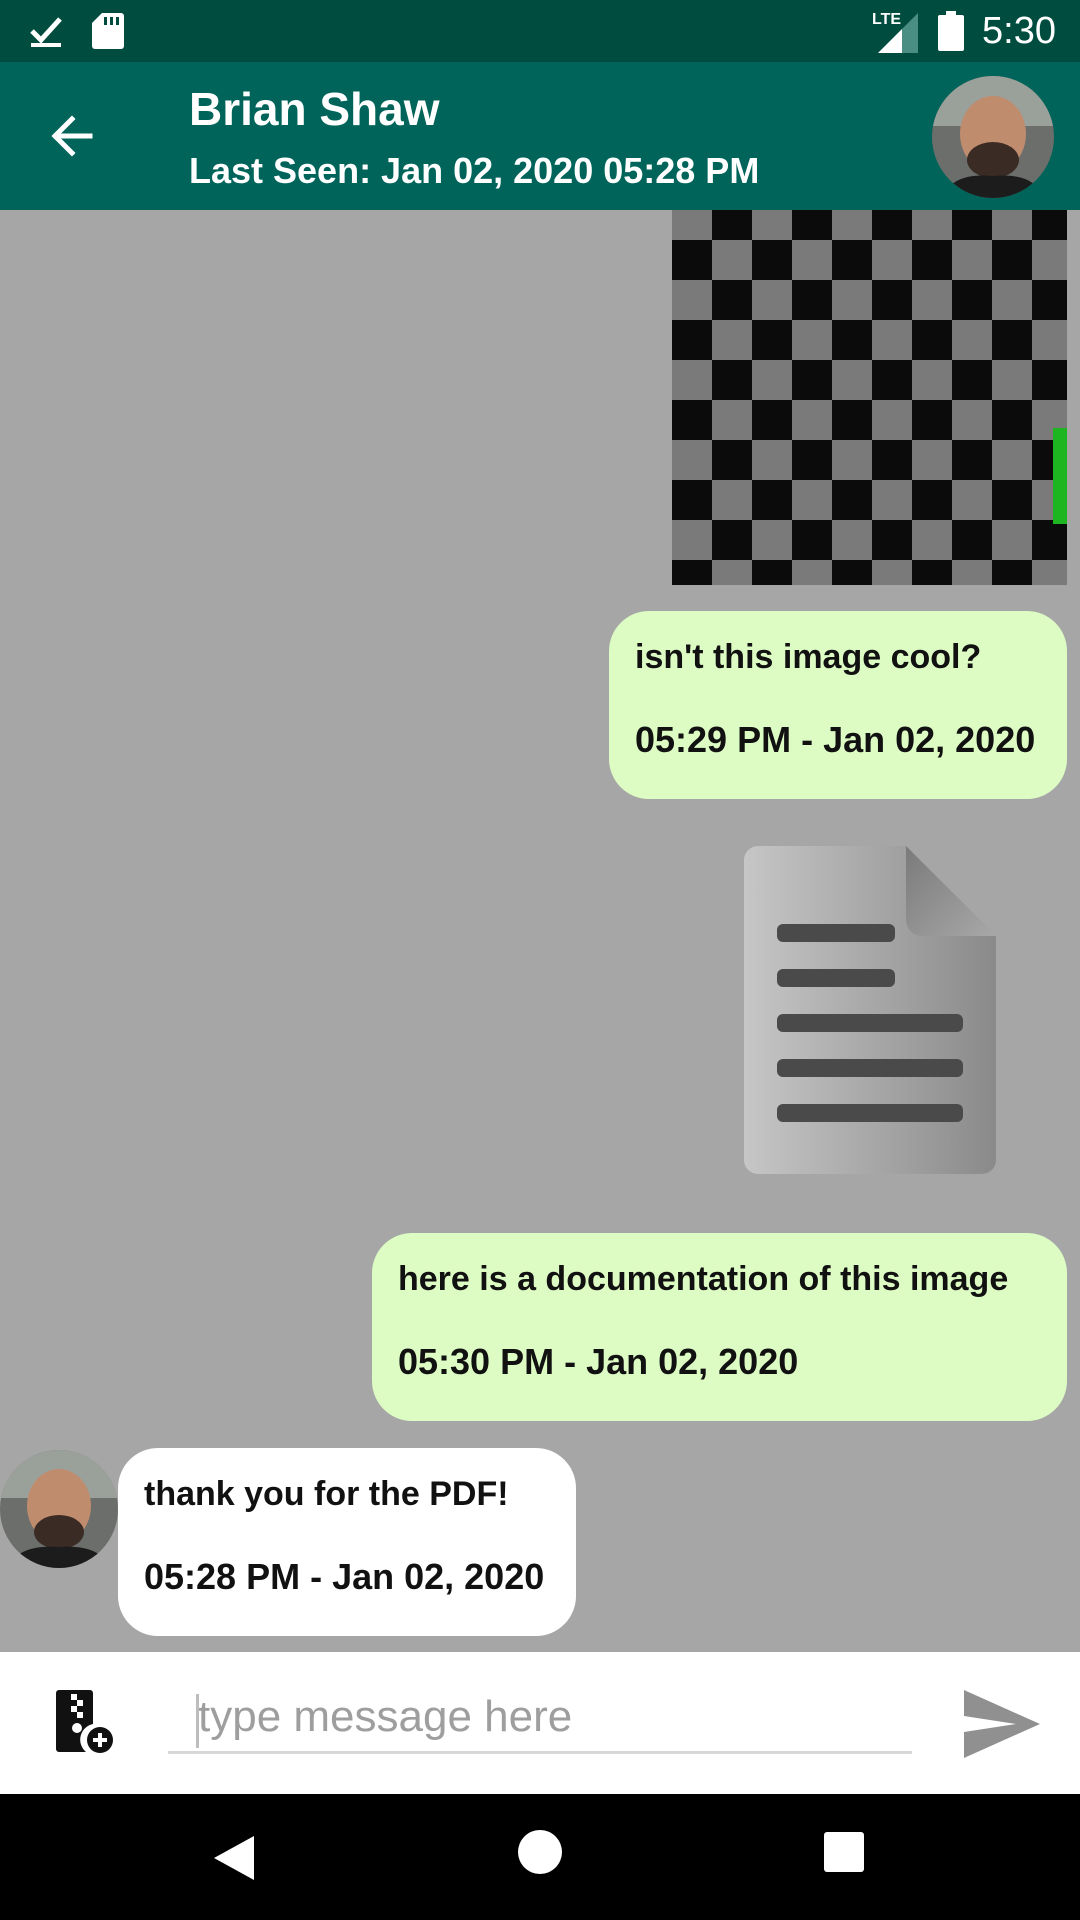 The image size is (1080, 1920). Describe the element at coordinates (869, 397) in the screenshot. I see `image-message` at that location.